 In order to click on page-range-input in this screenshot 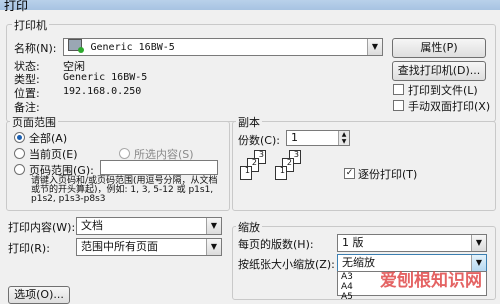, I will do `click(159, 167)`.